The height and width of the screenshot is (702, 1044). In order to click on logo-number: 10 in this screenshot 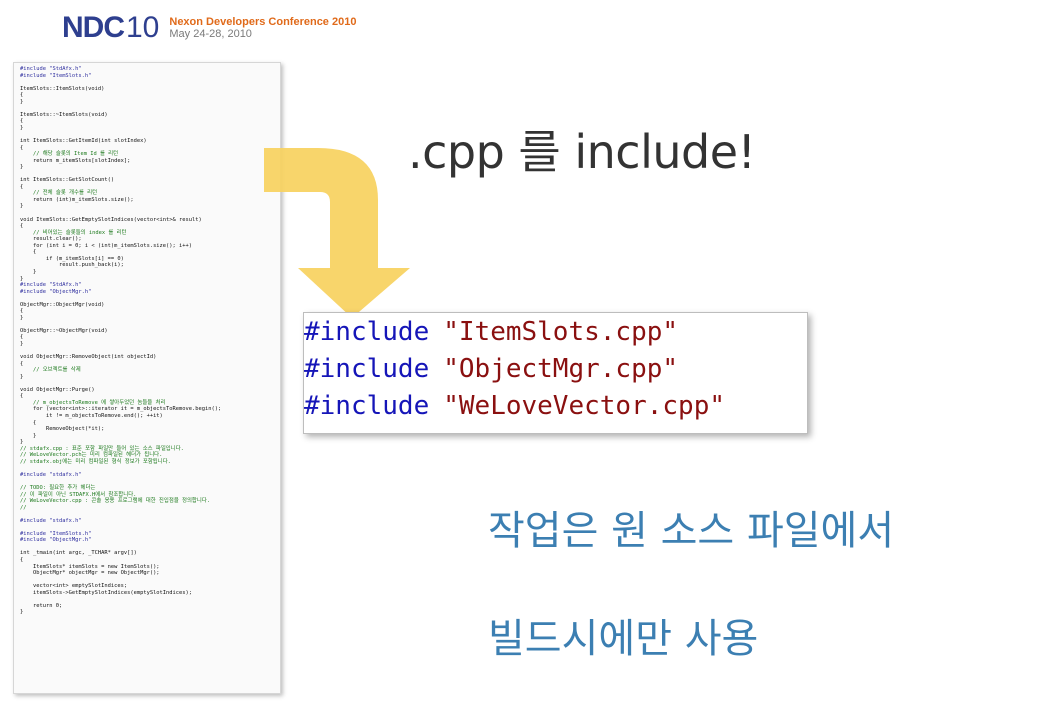, I will do `click(143, 27)`.